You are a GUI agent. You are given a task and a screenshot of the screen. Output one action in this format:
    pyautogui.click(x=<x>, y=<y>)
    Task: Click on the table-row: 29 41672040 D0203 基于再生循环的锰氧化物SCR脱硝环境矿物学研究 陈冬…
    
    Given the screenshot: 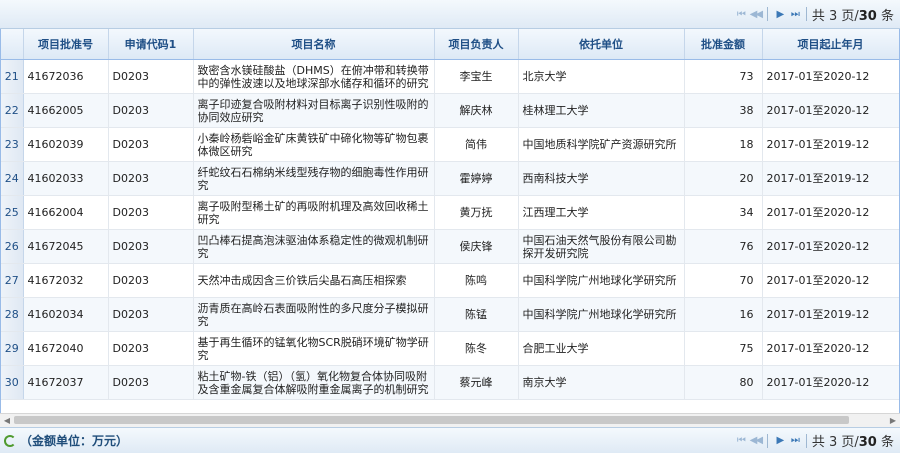 What is the action you would take?
    pyautogui.click(x=450, y=348)
    